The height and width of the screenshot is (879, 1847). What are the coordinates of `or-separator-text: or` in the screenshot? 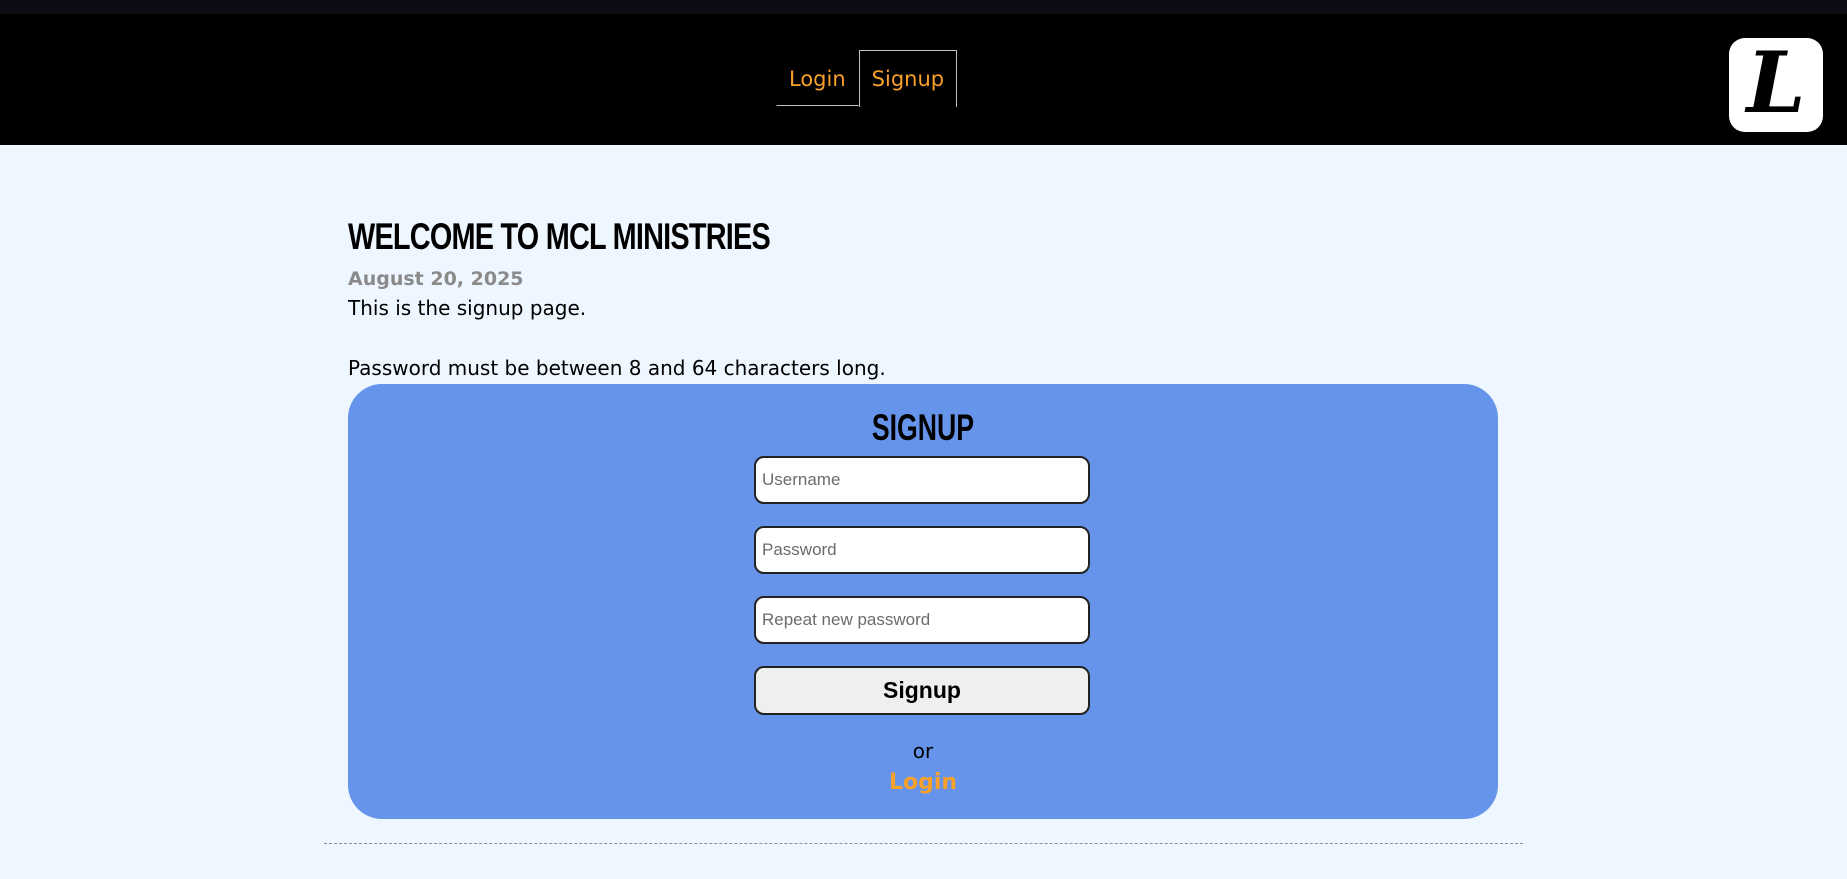 It's located at (923, 751).